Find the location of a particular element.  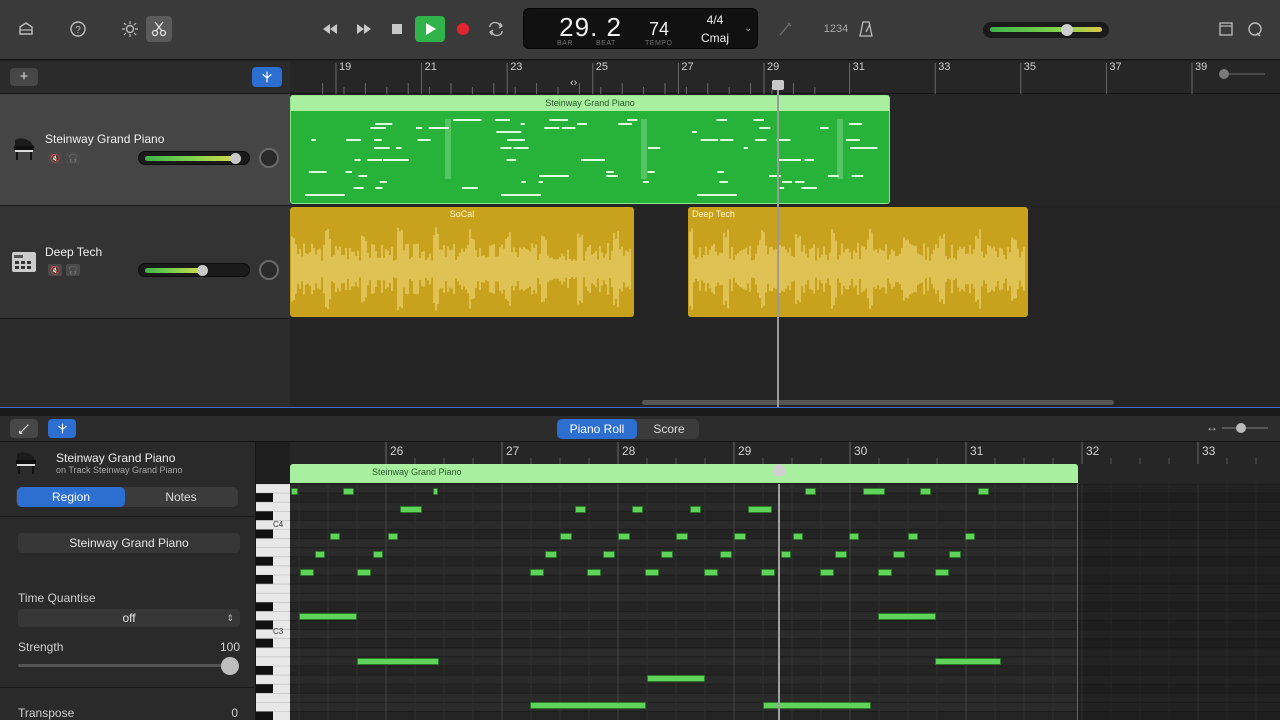

editor-playhead-handle is located at coordinates (779, 470).